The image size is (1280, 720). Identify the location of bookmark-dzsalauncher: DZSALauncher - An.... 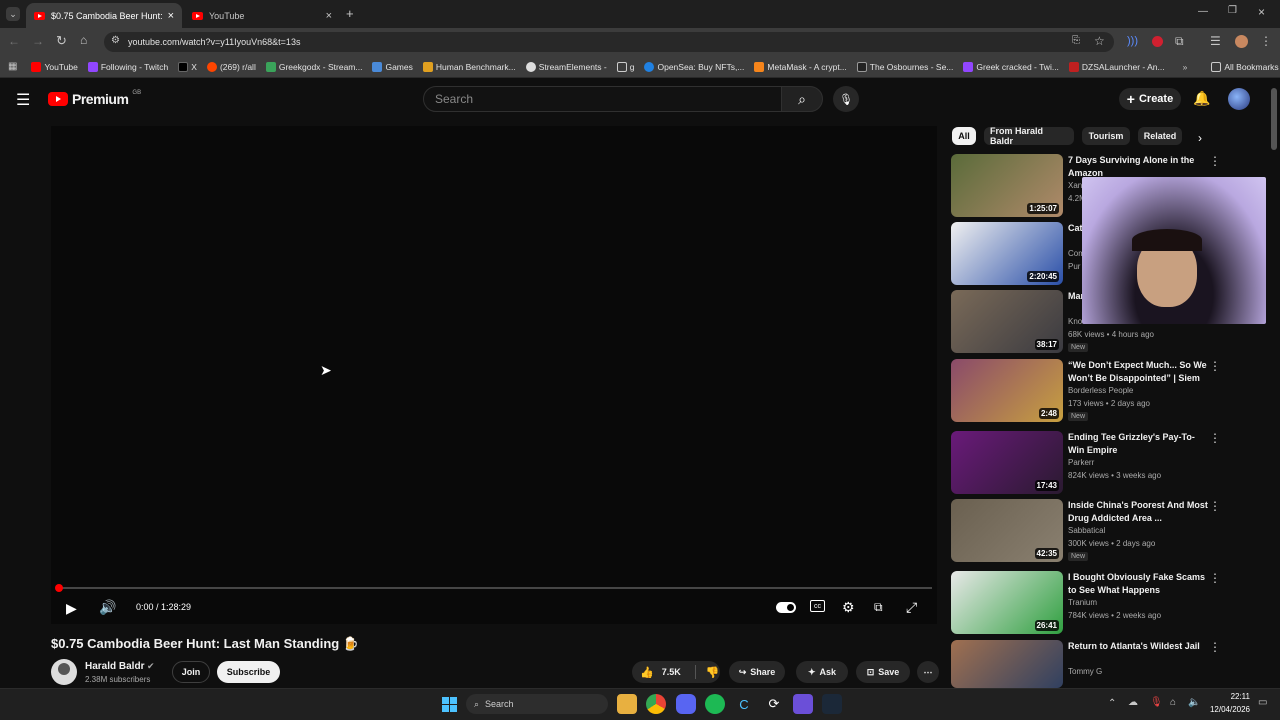
(1116, 66).